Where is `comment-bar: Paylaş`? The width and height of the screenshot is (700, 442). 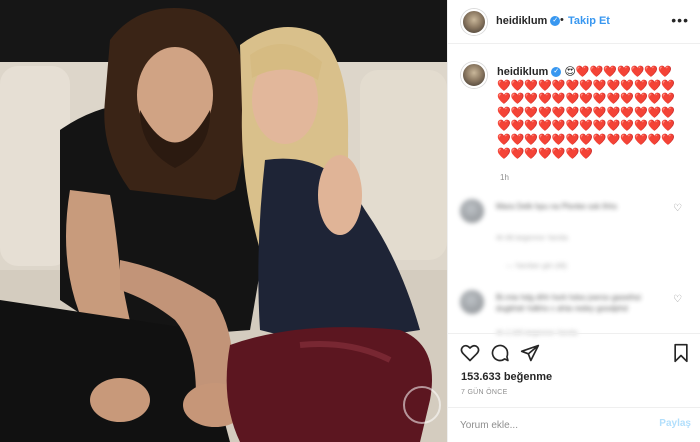 comment-bar: Paylaş is located at coordinates (574, 424).